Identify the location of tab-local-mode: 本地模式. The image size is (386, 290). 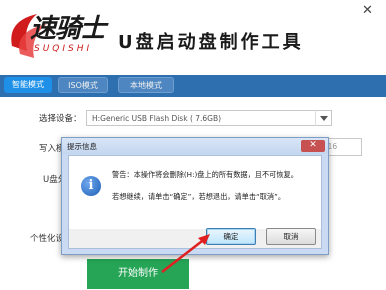
(146, 85).